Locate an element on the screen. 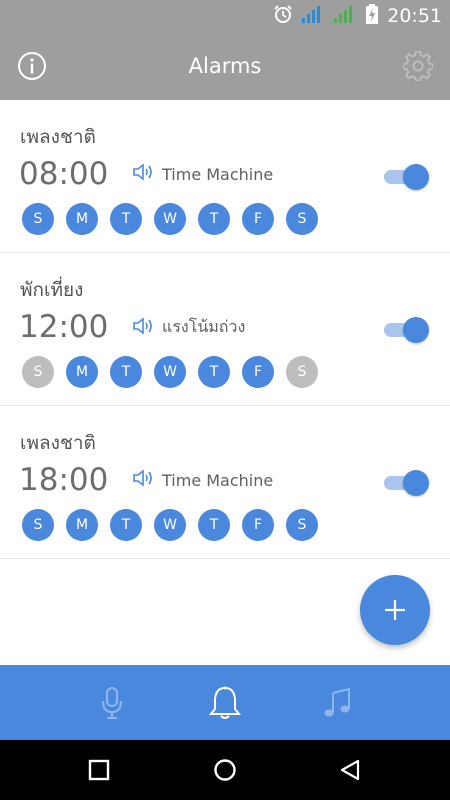 This screenshot has height=800, width=450. alarm-clock-icon is located at coordinates (283, 16).